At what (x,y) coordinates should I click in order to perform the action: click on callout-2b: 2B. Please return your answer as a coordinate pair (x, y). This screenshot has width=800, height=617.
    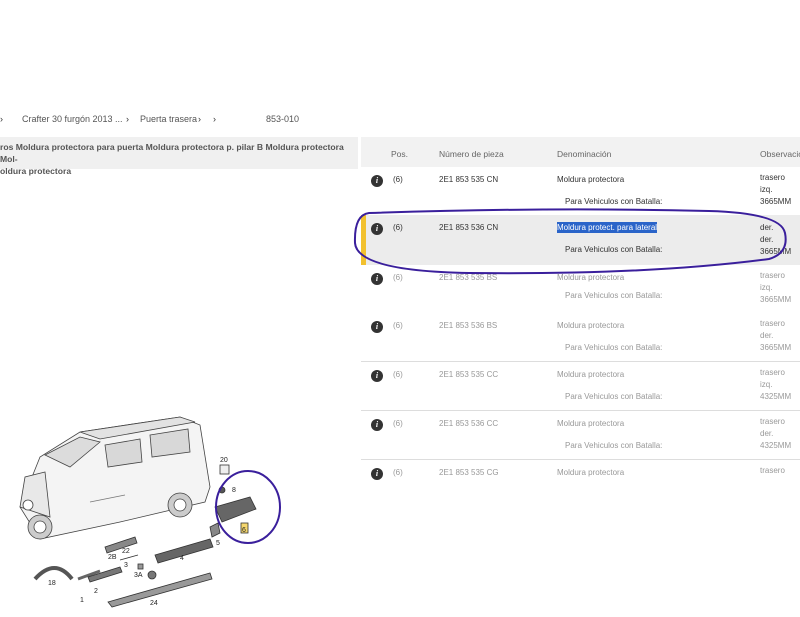
    Looking at the image, I should click on (112, 557).